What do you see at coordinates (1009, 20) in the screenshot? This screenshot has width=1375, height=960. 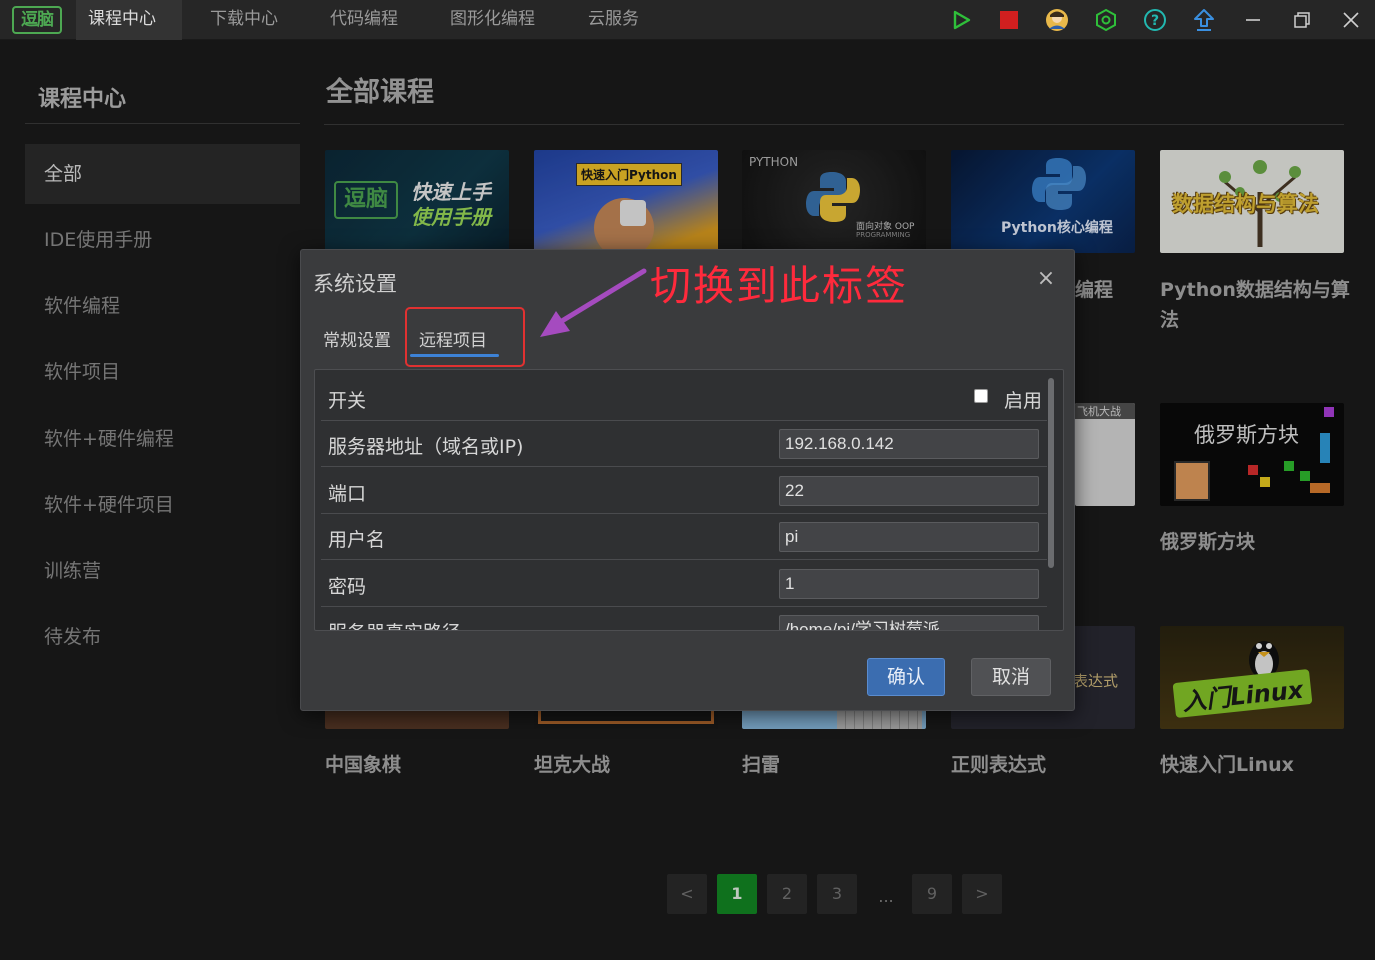 I see `stop-icon` at bounding box center [1009, 20].